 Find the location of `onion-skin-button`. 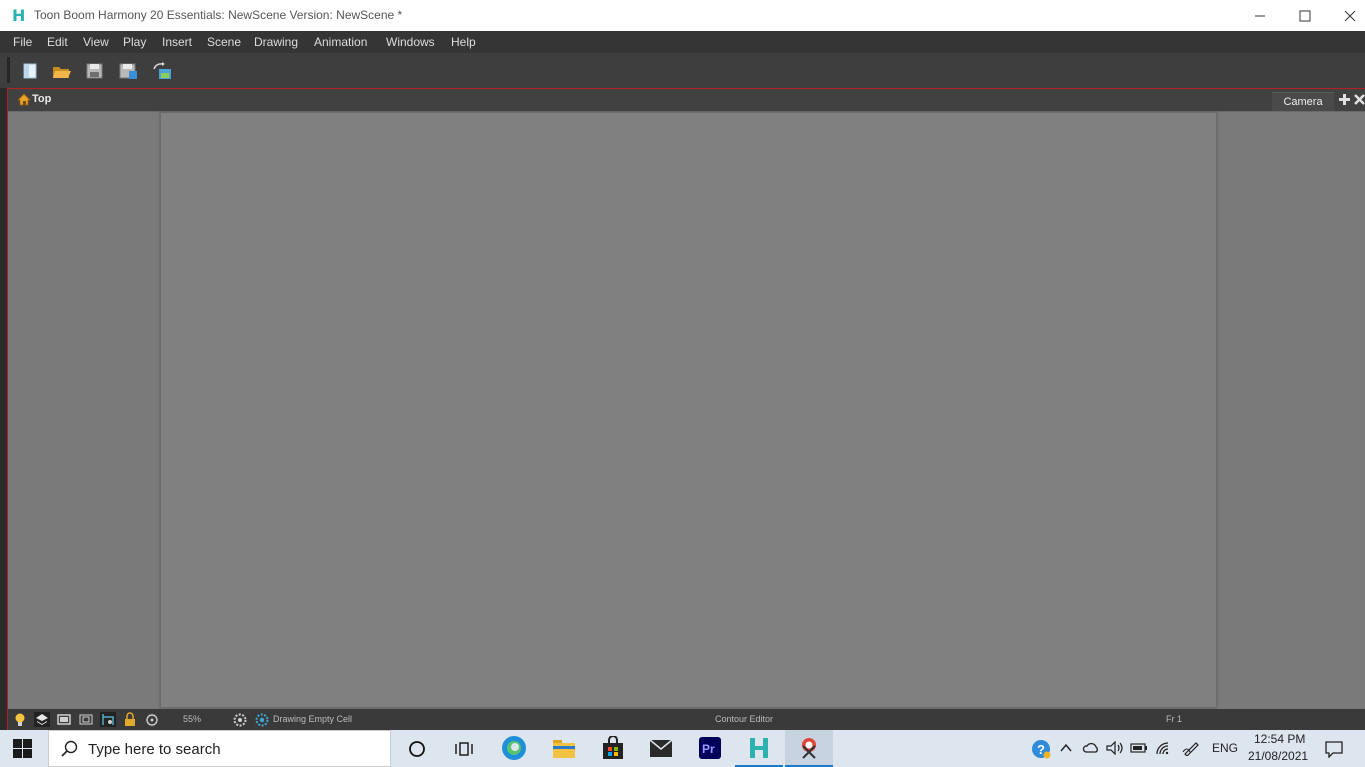

onion-skin-button is located at coordinates (108, 719).